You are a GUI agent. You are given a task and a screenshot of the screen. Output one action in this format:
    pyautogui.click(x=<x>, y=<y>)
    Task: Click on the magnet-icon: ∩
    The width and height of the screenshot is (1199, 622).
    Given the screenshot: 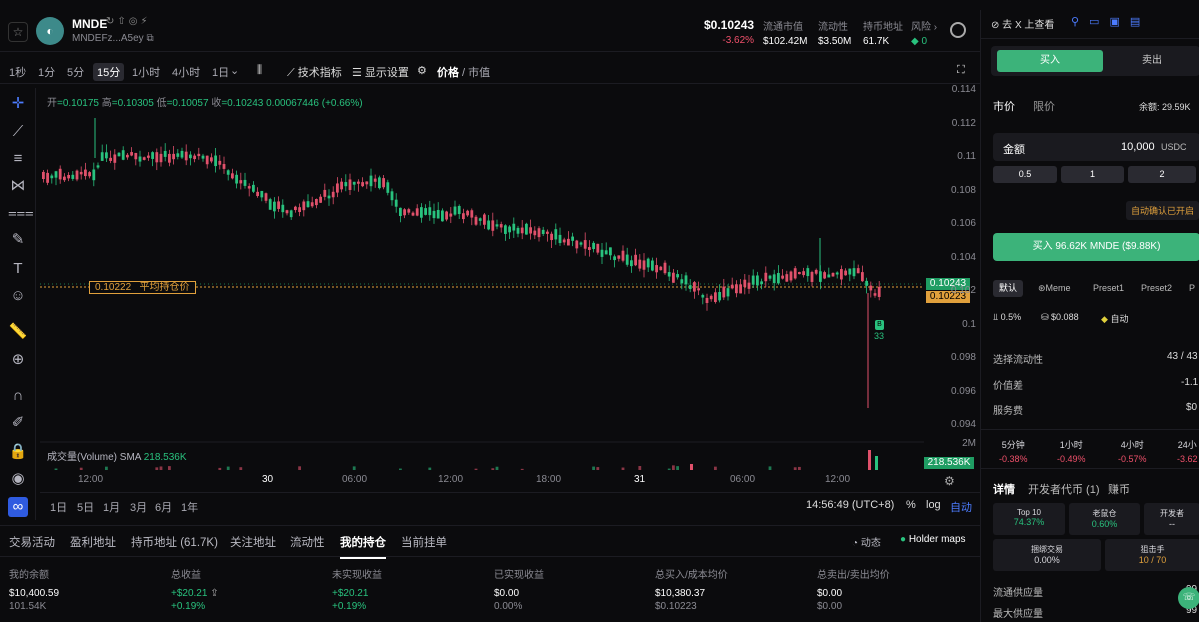 What is the action you would take?
    pyautogui.click(x=18, y=396)
    